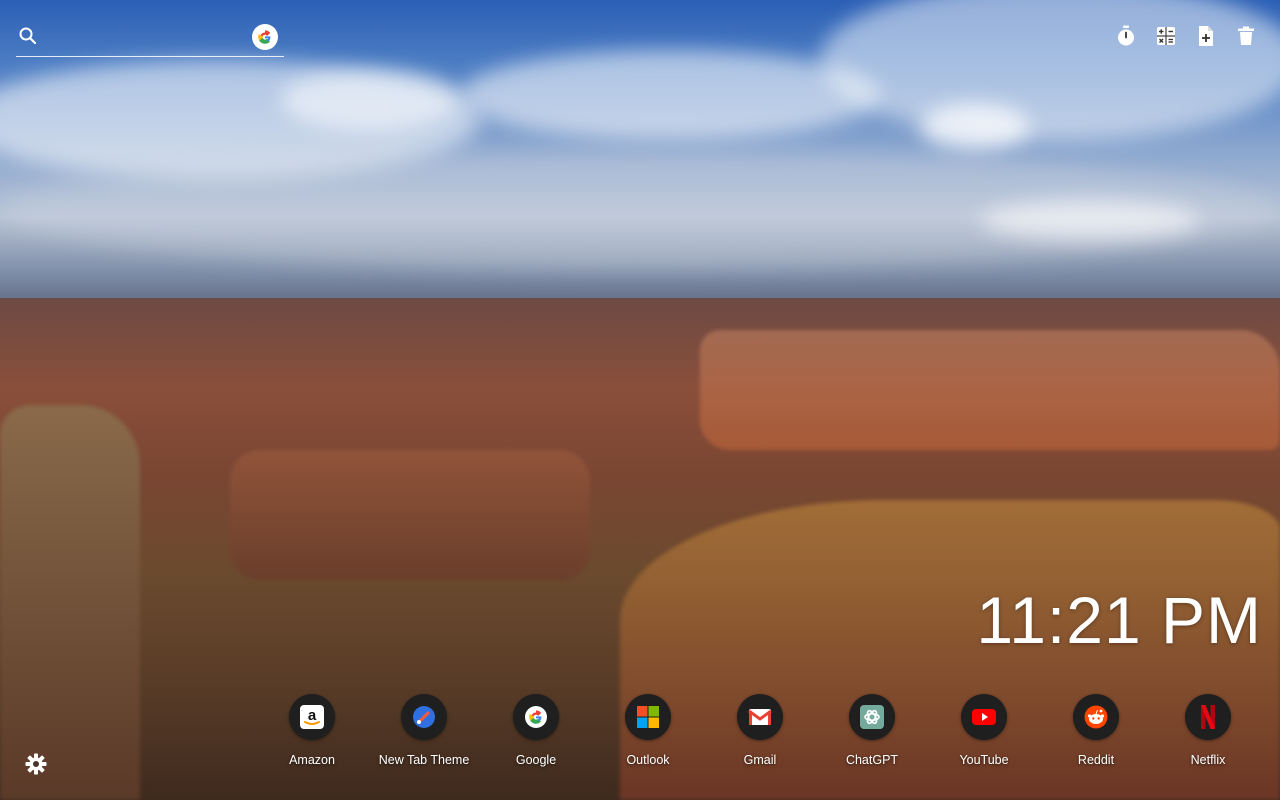 The height and width of the screenshot is (800, 1280). I want to click on top-toolbar, so click(1186, 36).